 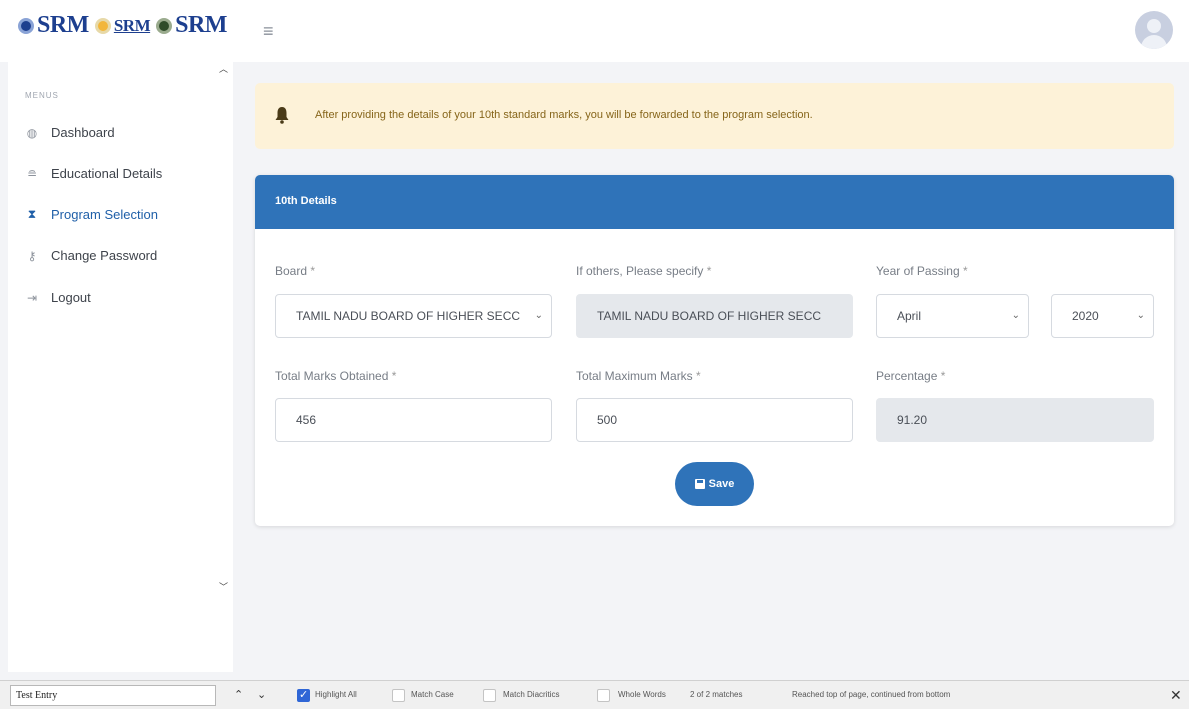 What do you see at coordinates (1102, 316) in the screenshot?
I see `year-select: 2020 ⌄` at bounding box center [1102, 316].